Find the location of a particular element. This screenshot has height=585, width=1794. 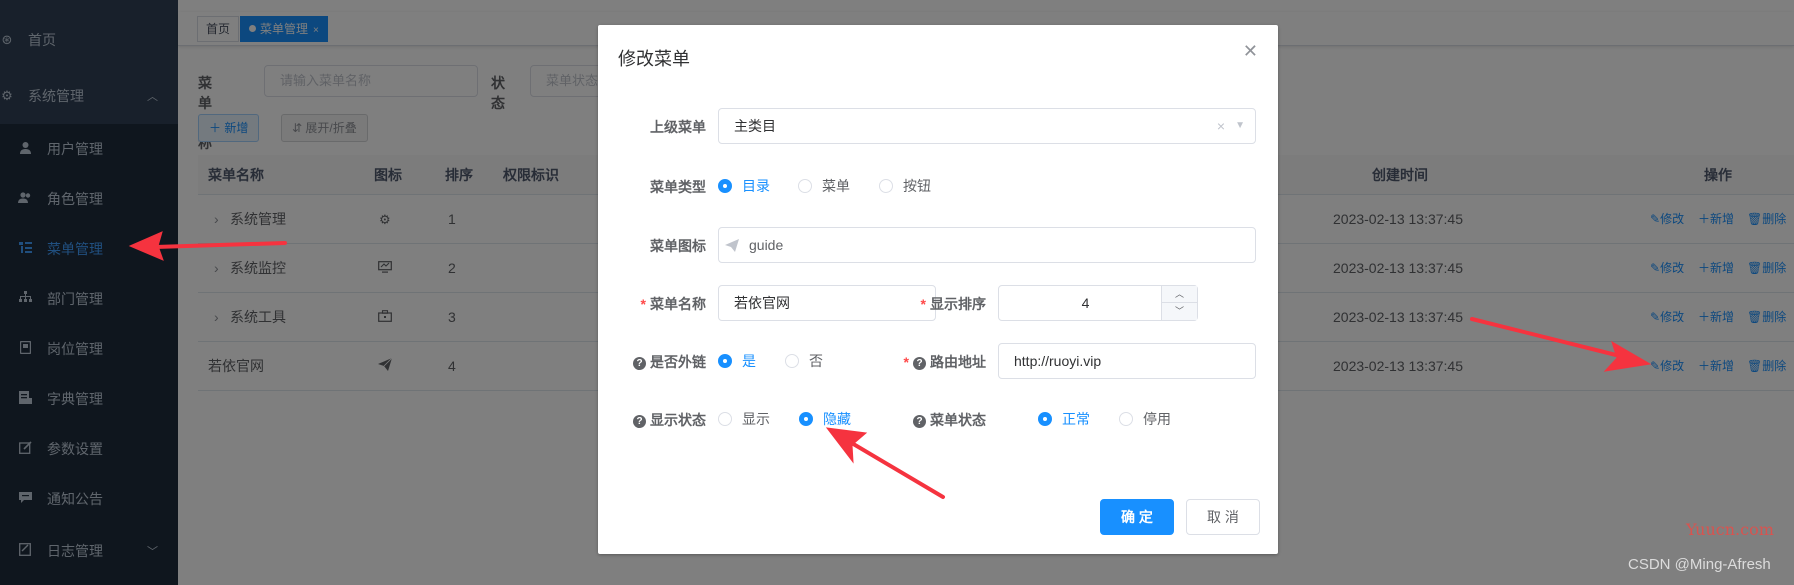

csdn-watermark: CSDN @Ming-Afresh is located at coordinates (1699, 564).